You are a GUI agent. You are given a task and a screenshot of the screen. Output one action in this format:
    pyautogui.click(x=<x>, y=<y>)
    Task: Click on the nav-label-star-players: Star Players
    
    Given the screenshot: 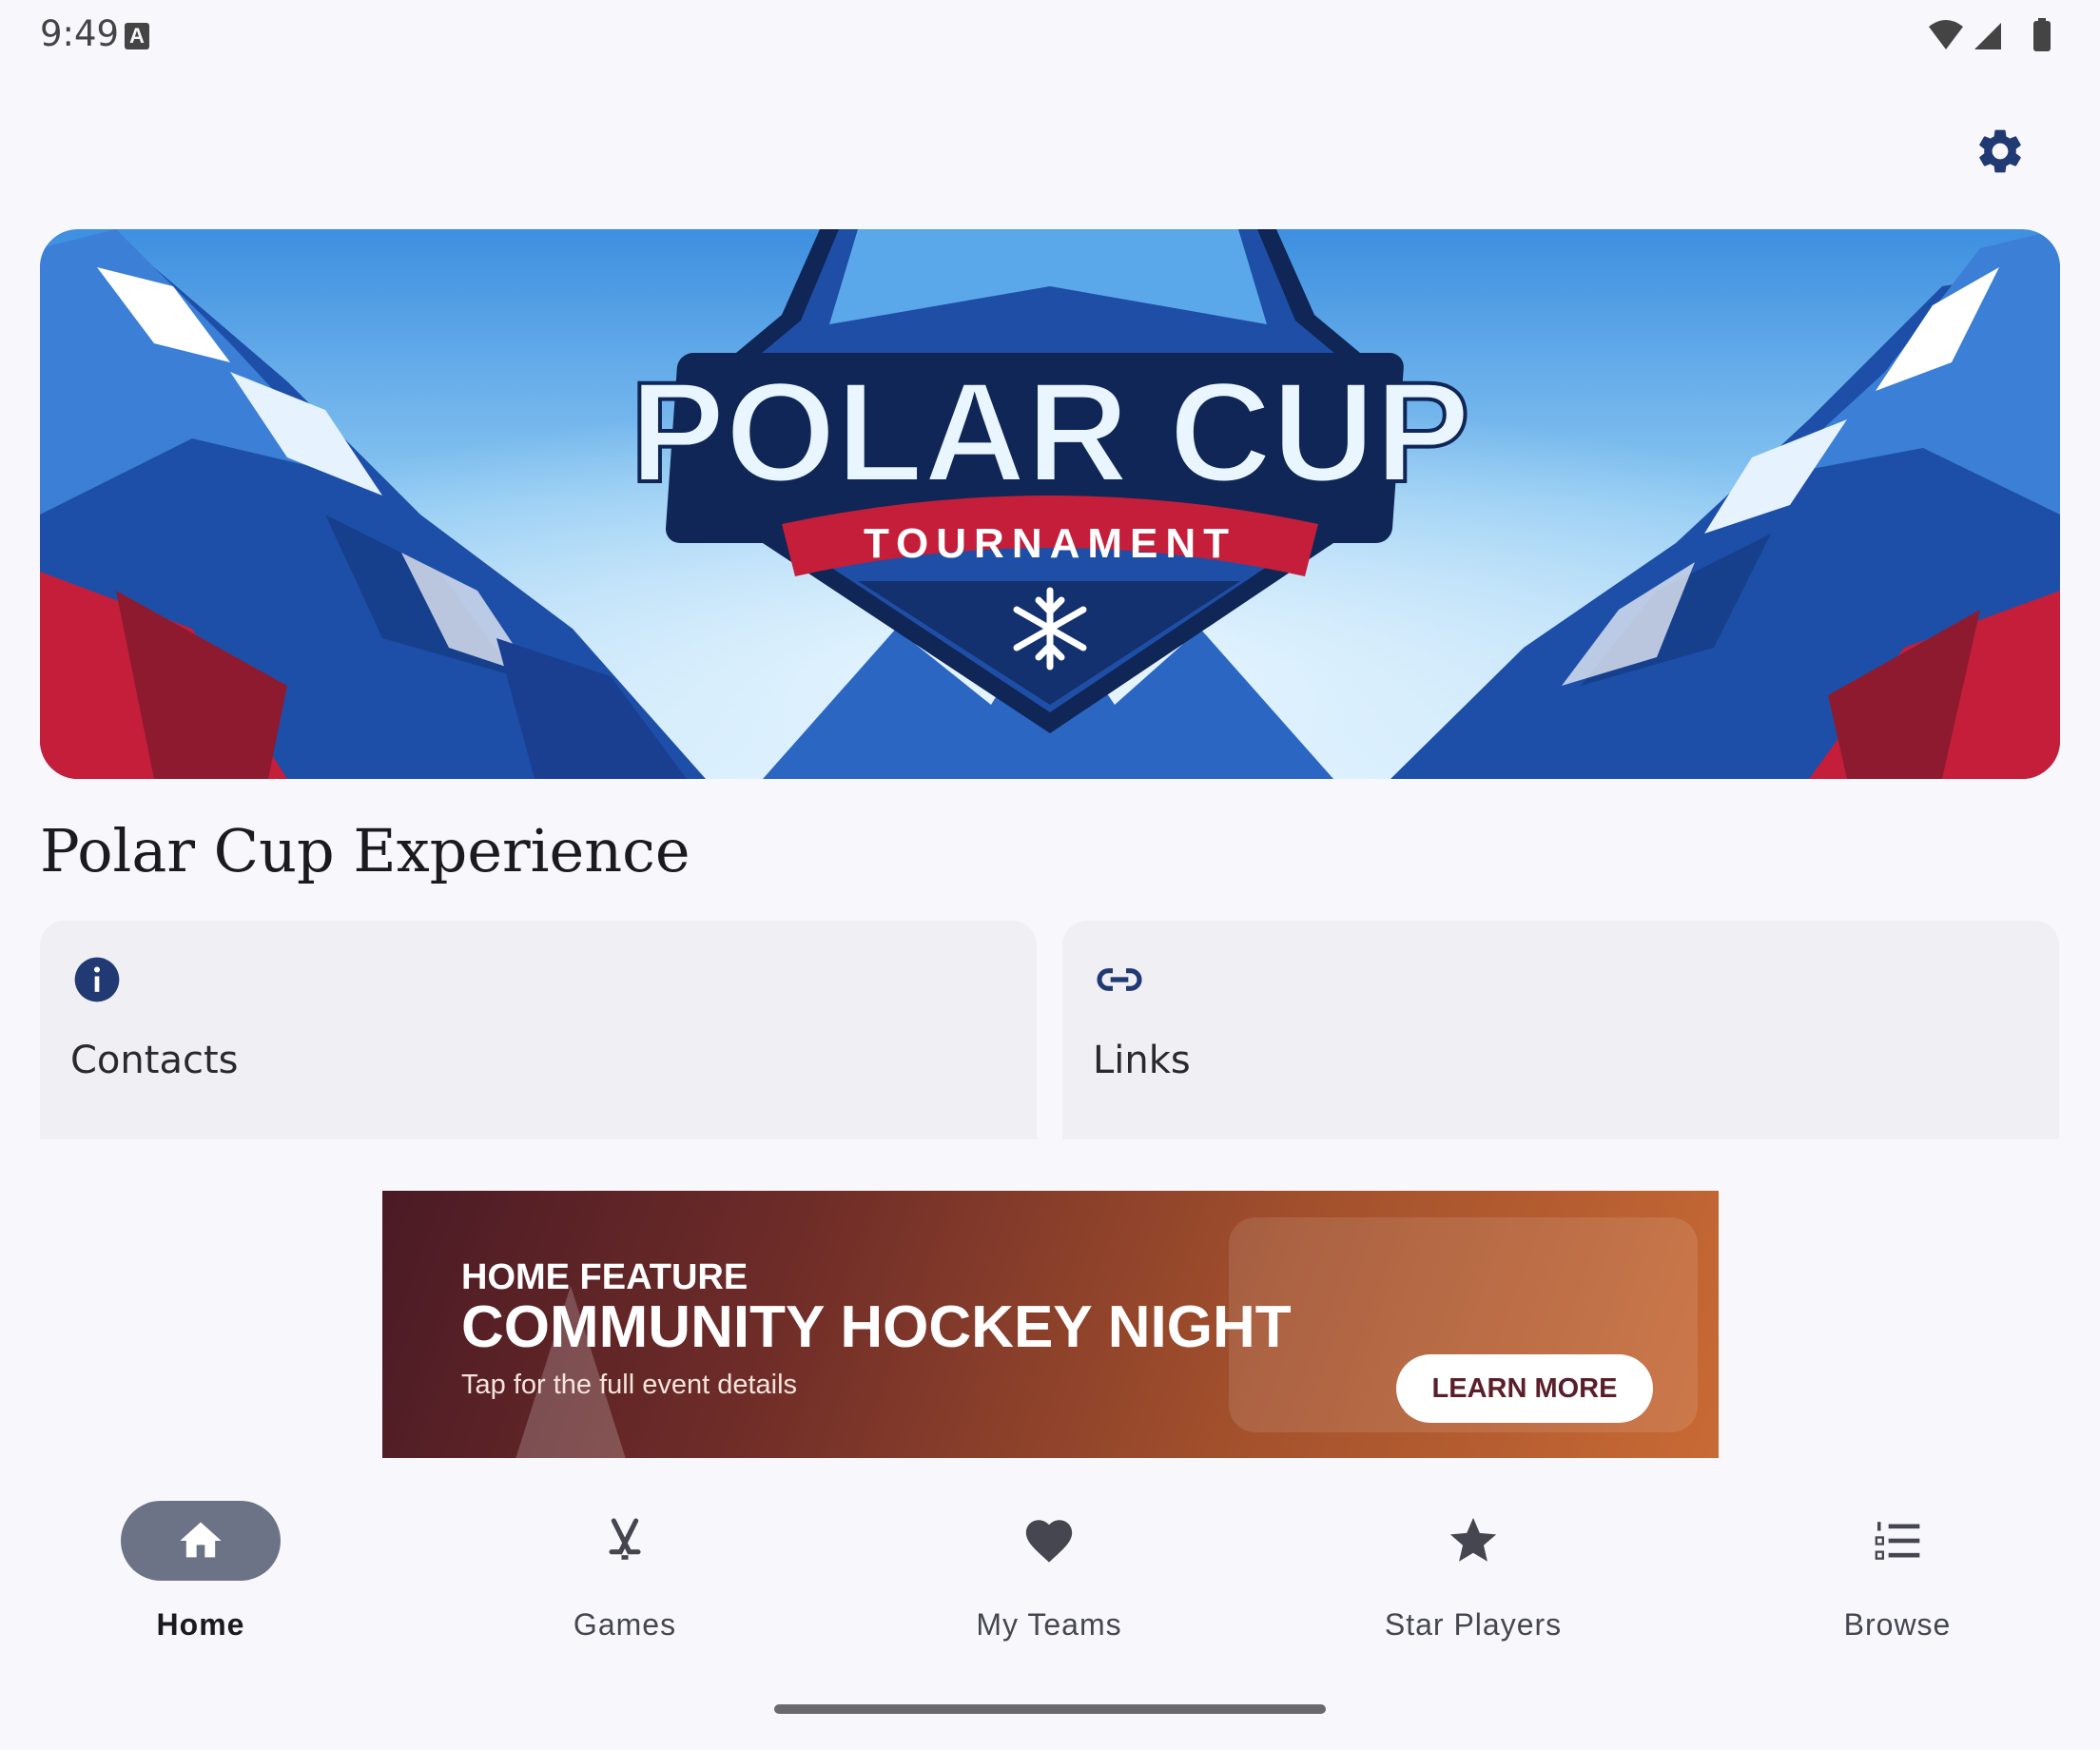 What is the action you would take?
    pyautogui.click(x=1473, y=1624)
    